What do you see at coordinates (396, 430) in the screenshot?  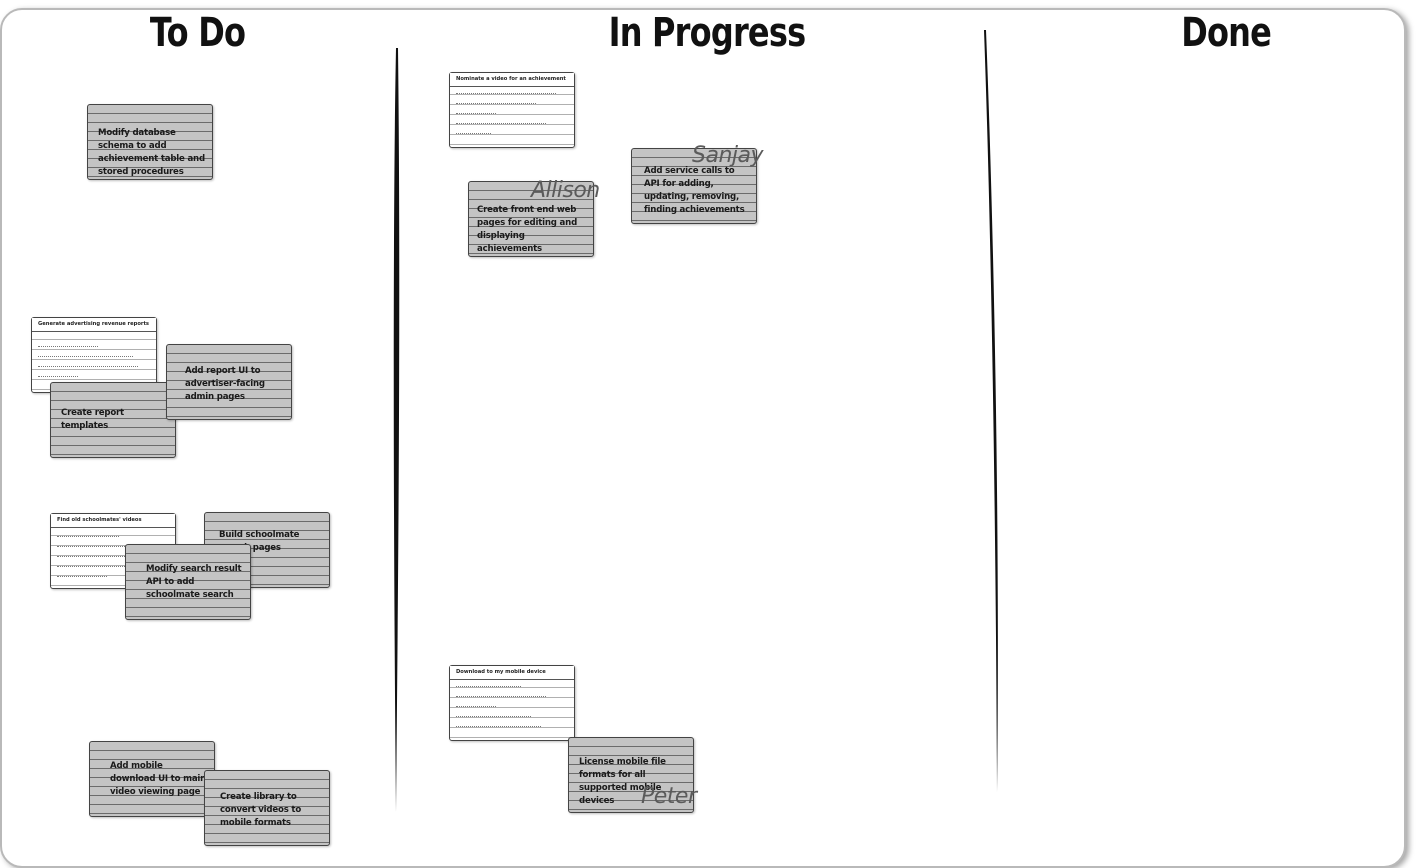 I see `divider-left` at bounding box center [396, 430].